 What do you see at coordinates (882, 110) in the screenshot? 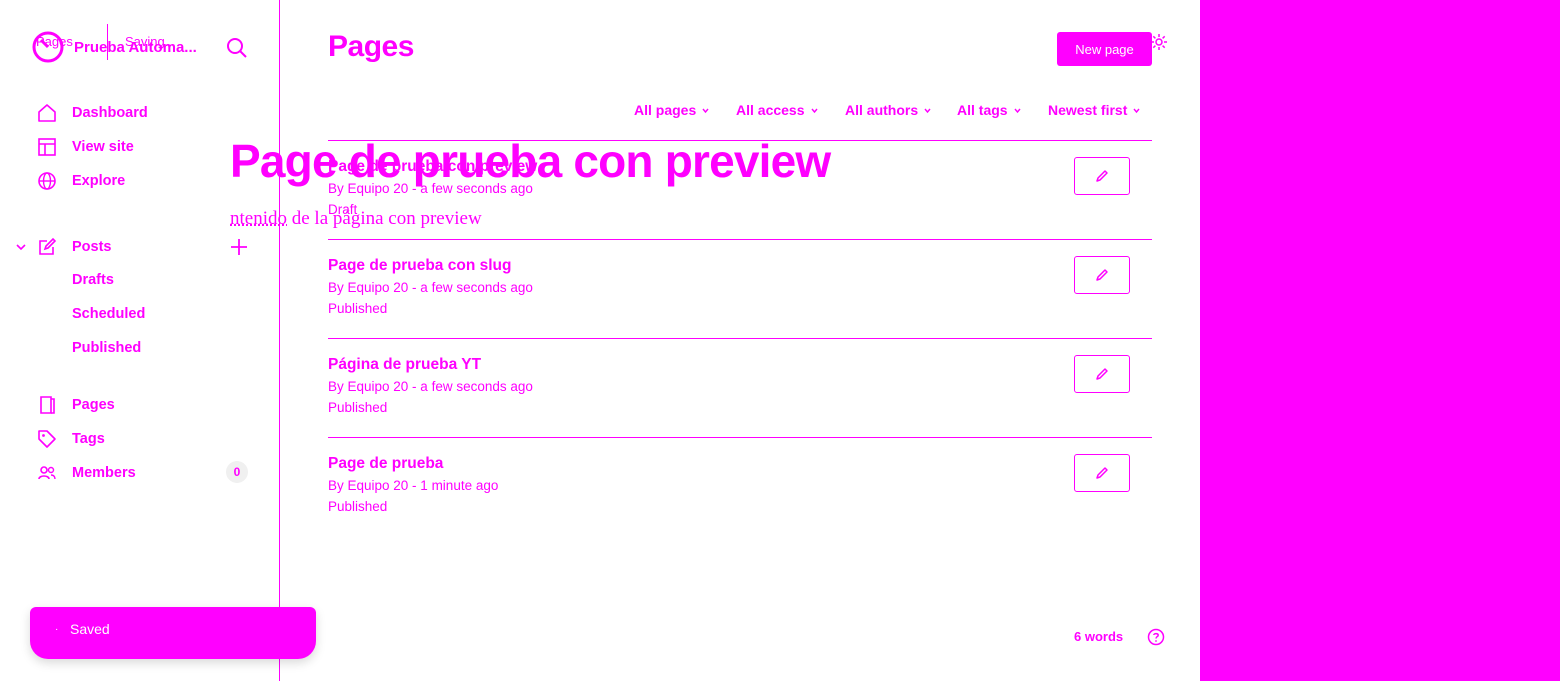
I see `filter-label: All authors` at bounding box center [882, 110].